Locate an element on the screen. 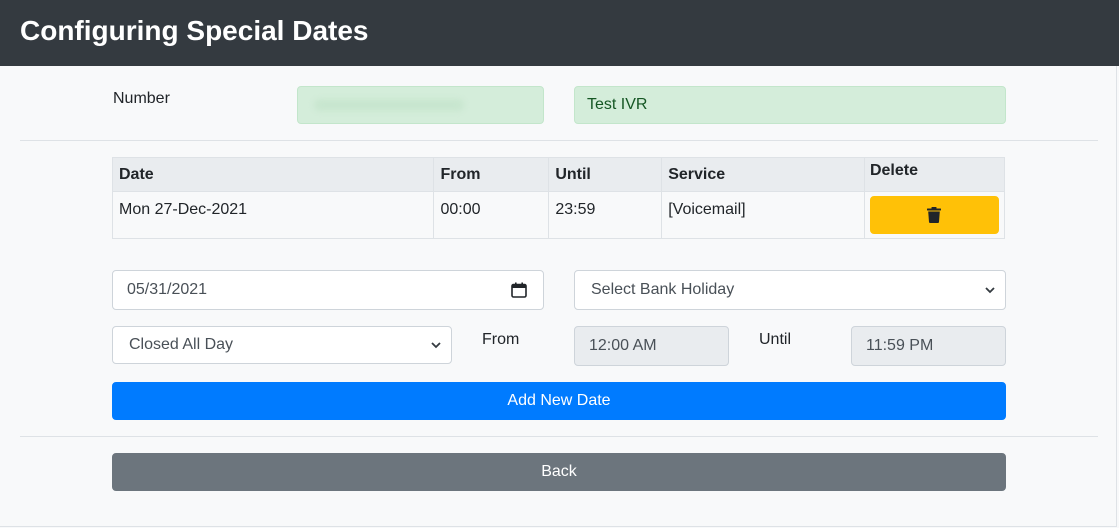 This screenshot has width=1119, height=528. delete-button is located at coordinates (934, 215).